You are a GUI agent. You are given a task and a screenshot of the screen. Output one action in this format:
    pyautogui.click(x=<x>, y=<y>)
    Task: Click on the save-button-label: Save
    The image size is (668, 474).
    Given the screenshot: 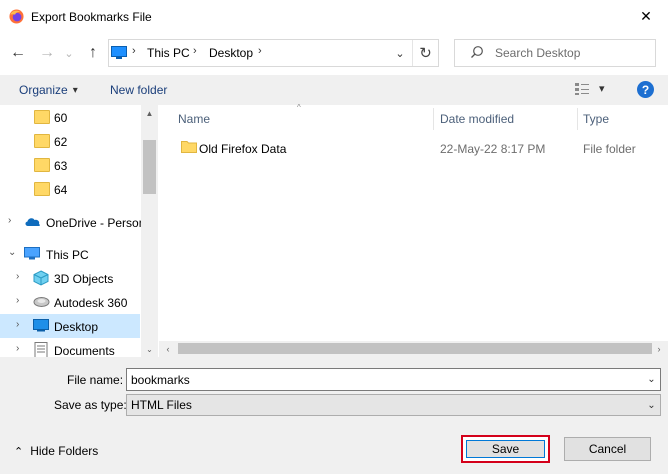 What is the action you would take?
    pyautogui.click(x=505, y=449)
    